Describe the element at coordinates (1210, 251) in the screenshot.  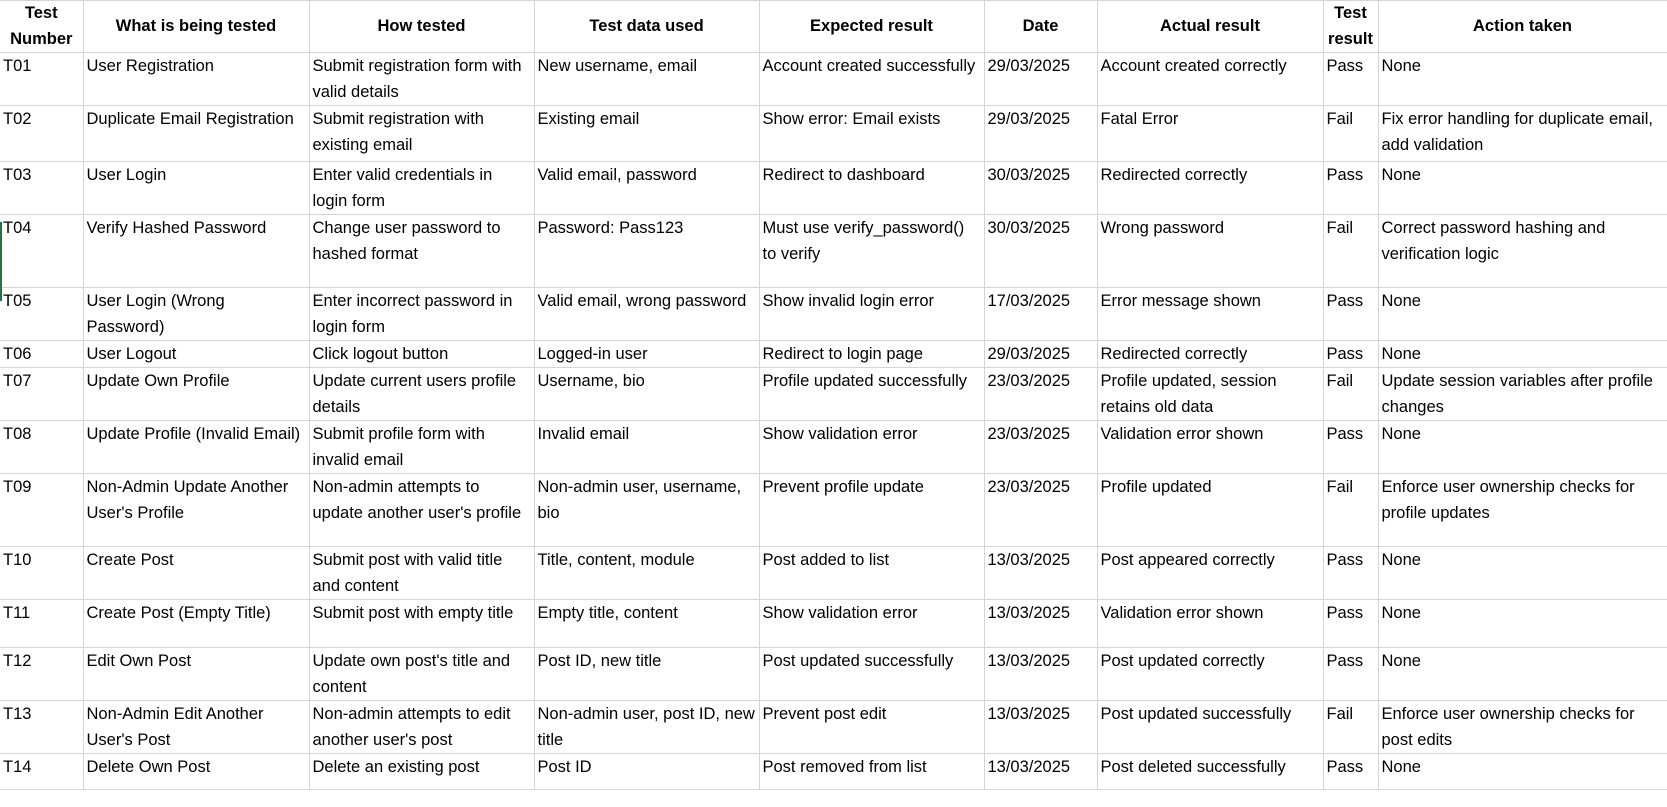
I see `cell-actual-result: Wrong password` at that location.